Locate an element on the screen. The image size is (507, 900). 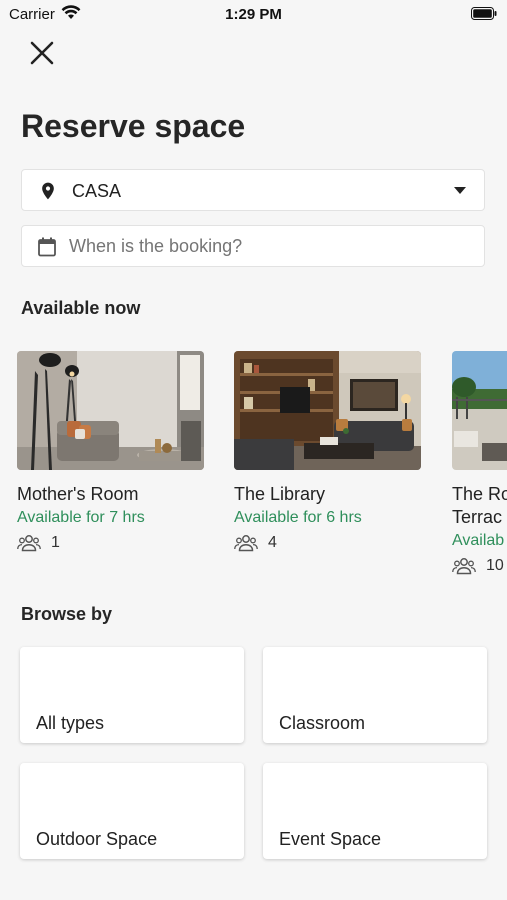
status-bar: Carrier 1:29 PM is located at coordinates (253, 14).